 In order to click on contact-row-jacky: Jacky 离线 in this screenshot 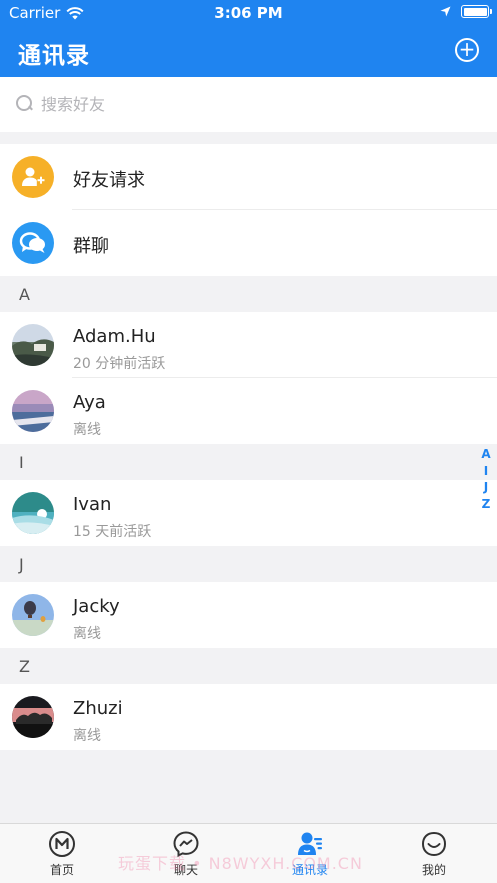, I will do `click(248, 615)`.